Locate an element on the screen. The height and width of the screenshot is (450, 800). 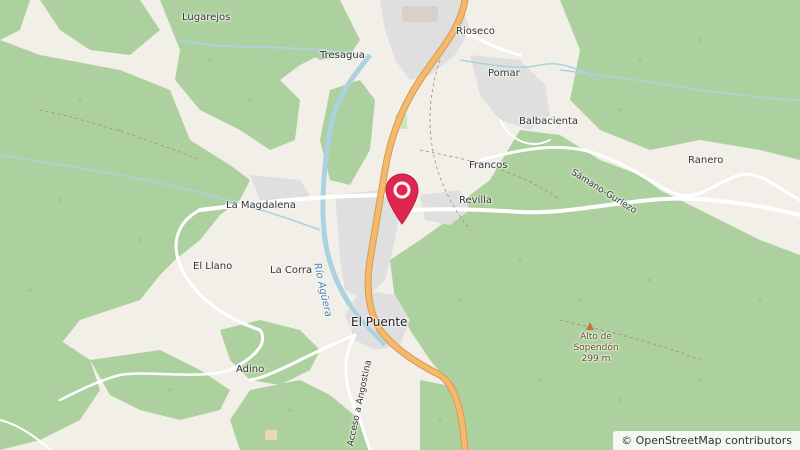
place-label-adino: Adino is located at coordinates (250, 369).